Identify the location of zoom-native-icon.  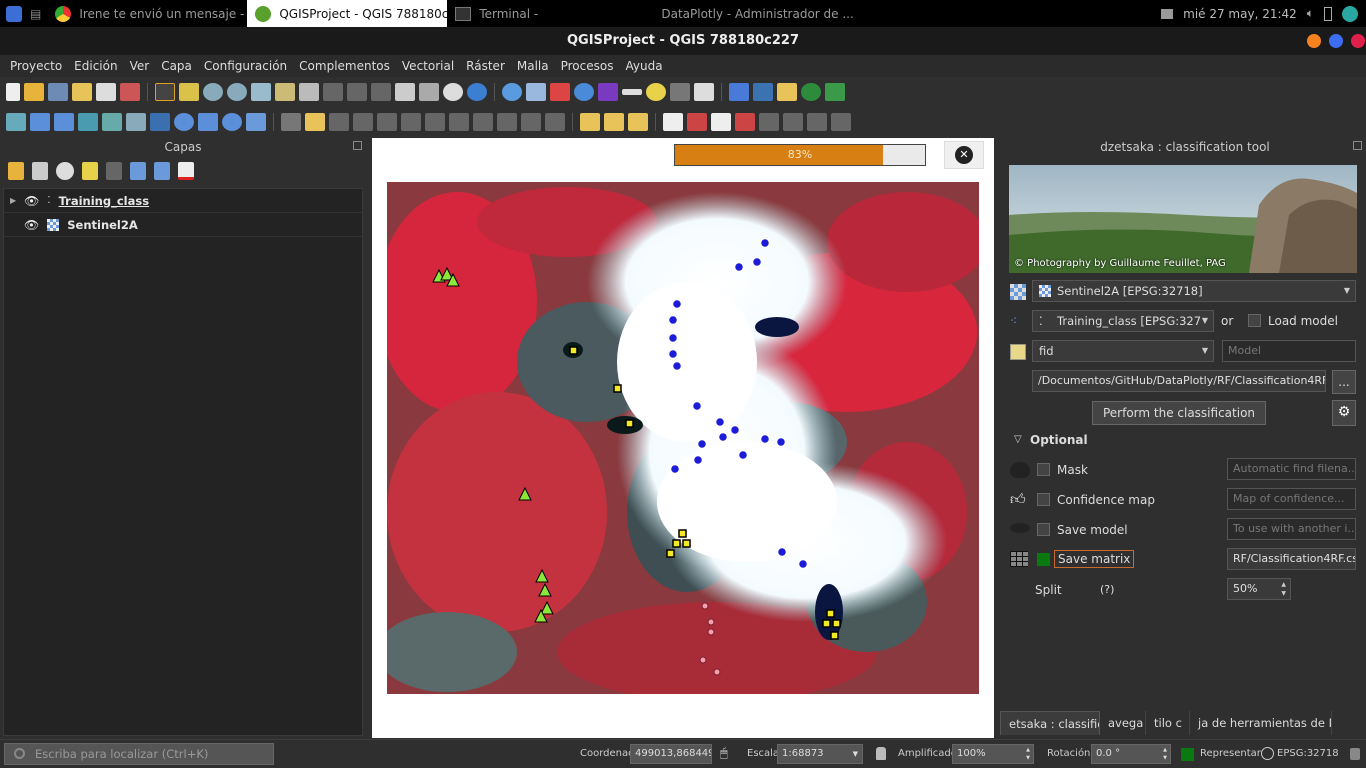
(333, 92).